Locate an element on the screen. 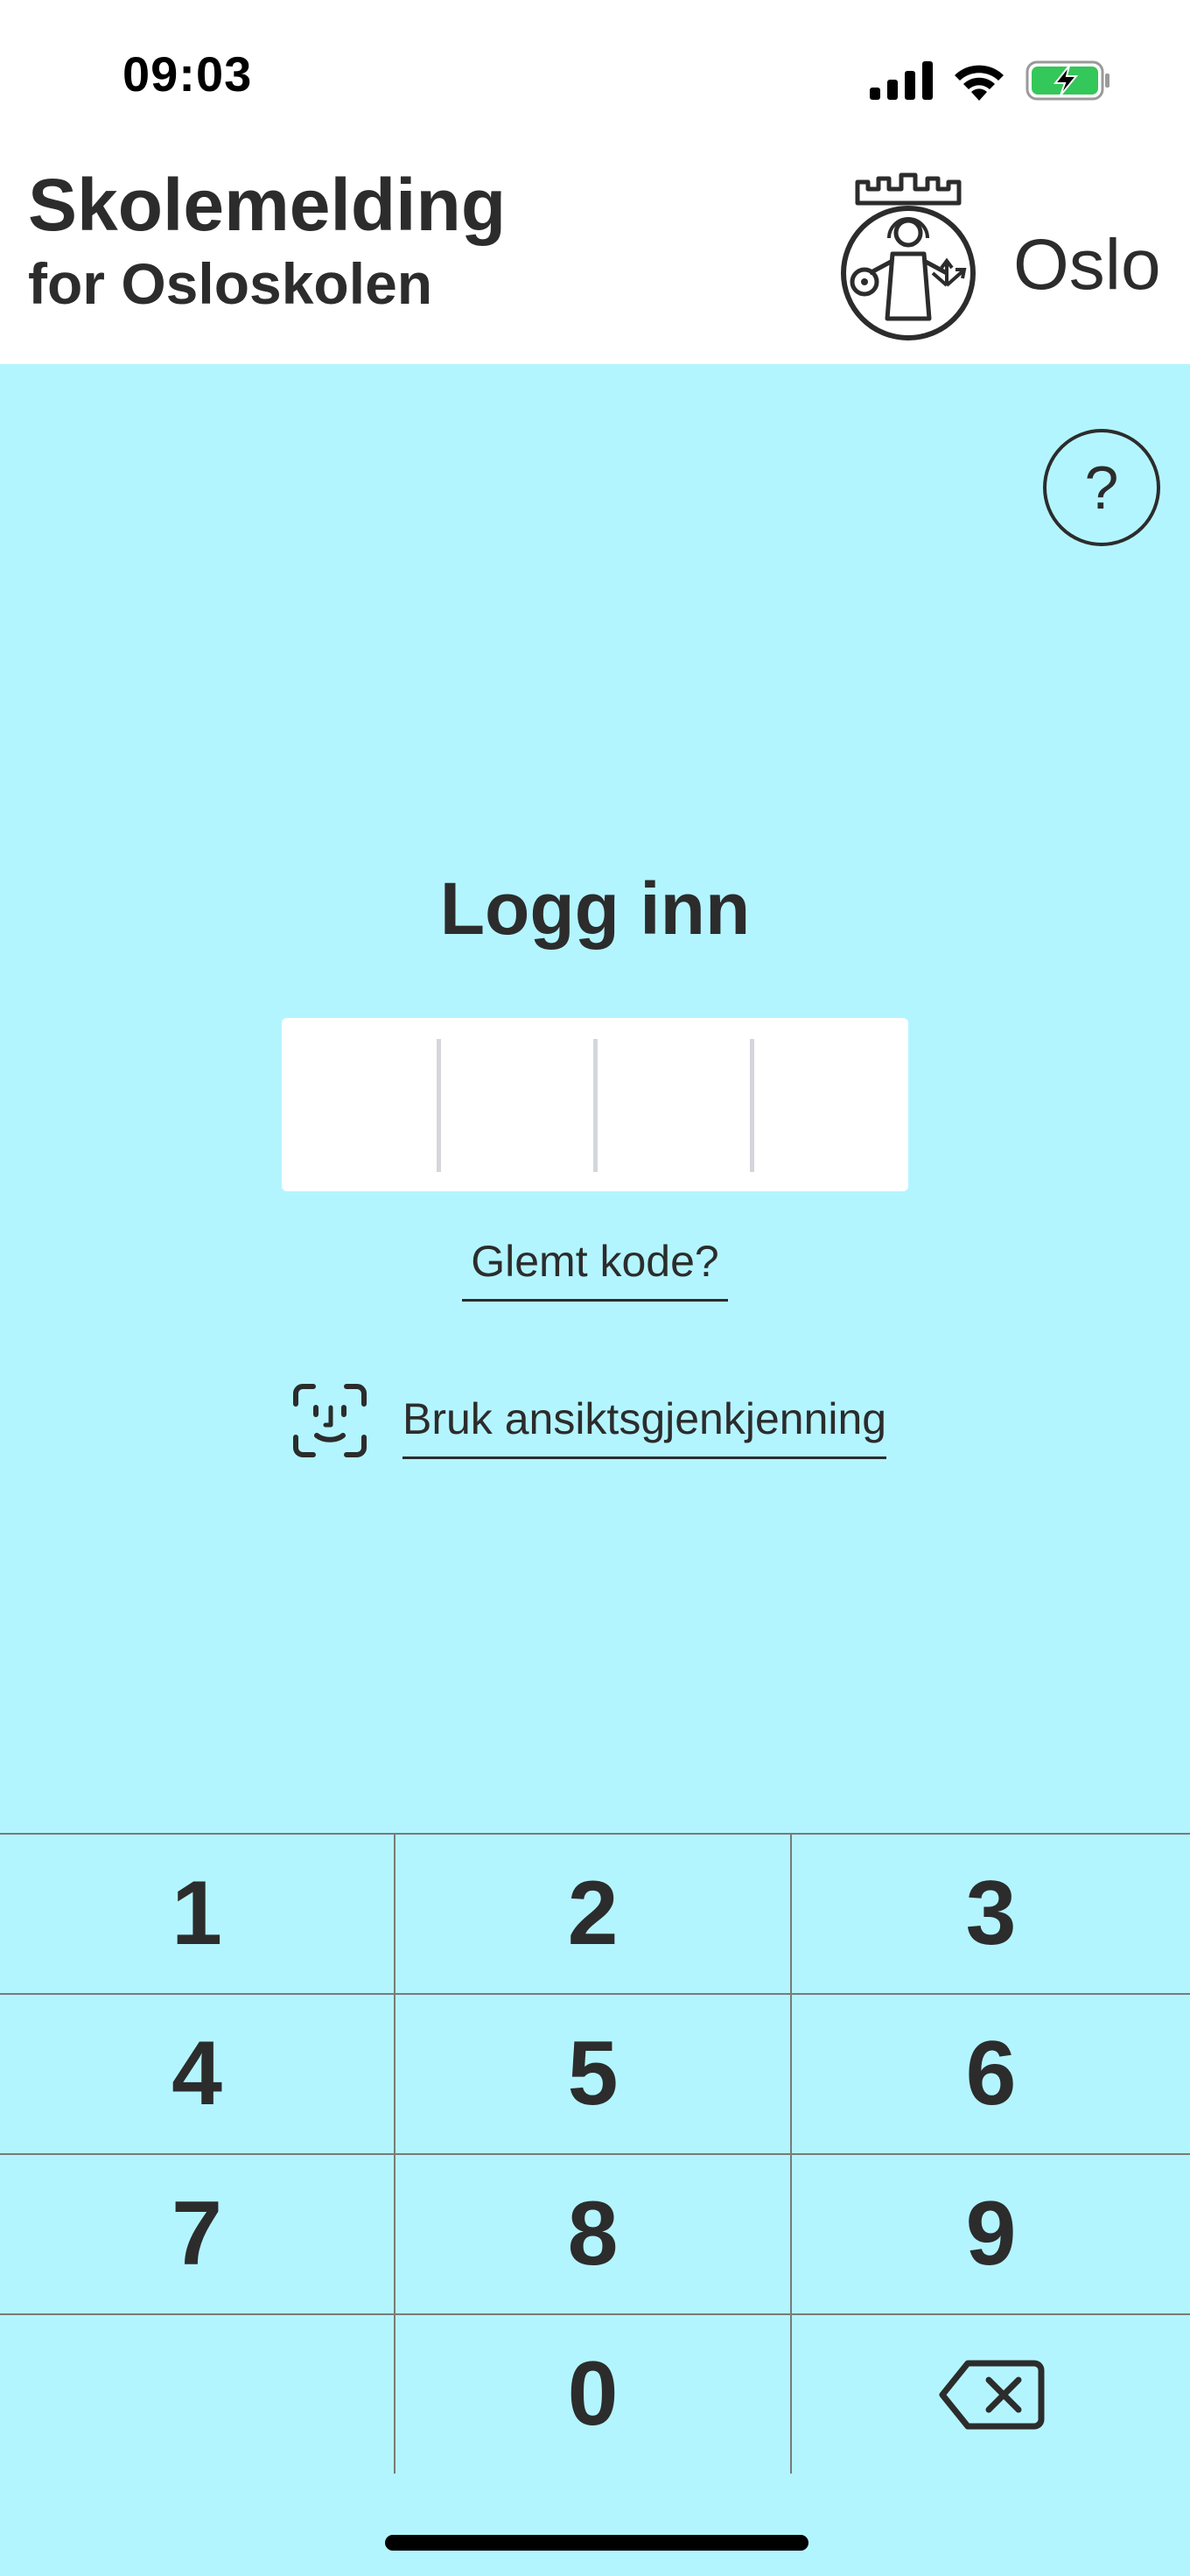 The image size is (1190, 2576). help-icon: ? is located at coordinates (1101, 488).